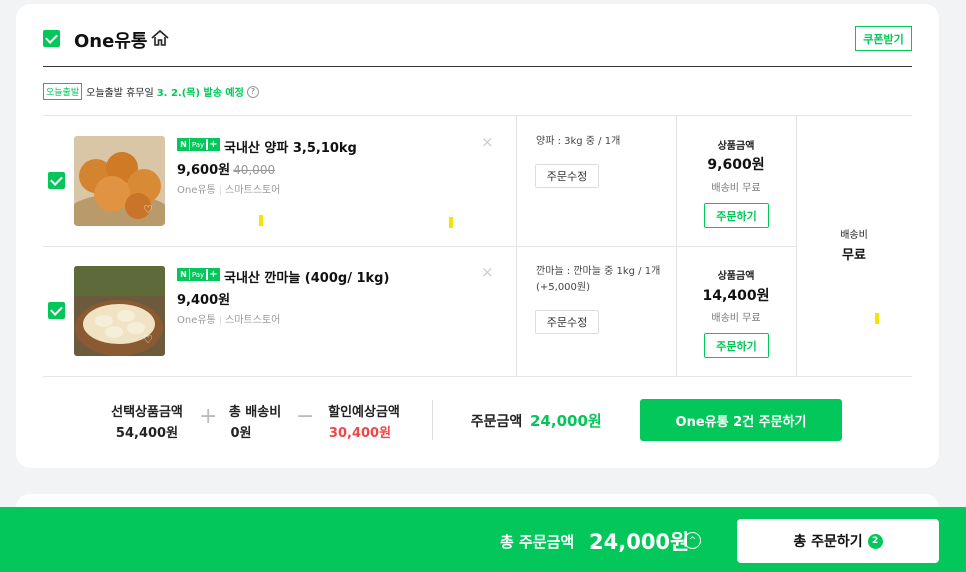  I want to click on sale-price: 9,600원, so click(204, 170).